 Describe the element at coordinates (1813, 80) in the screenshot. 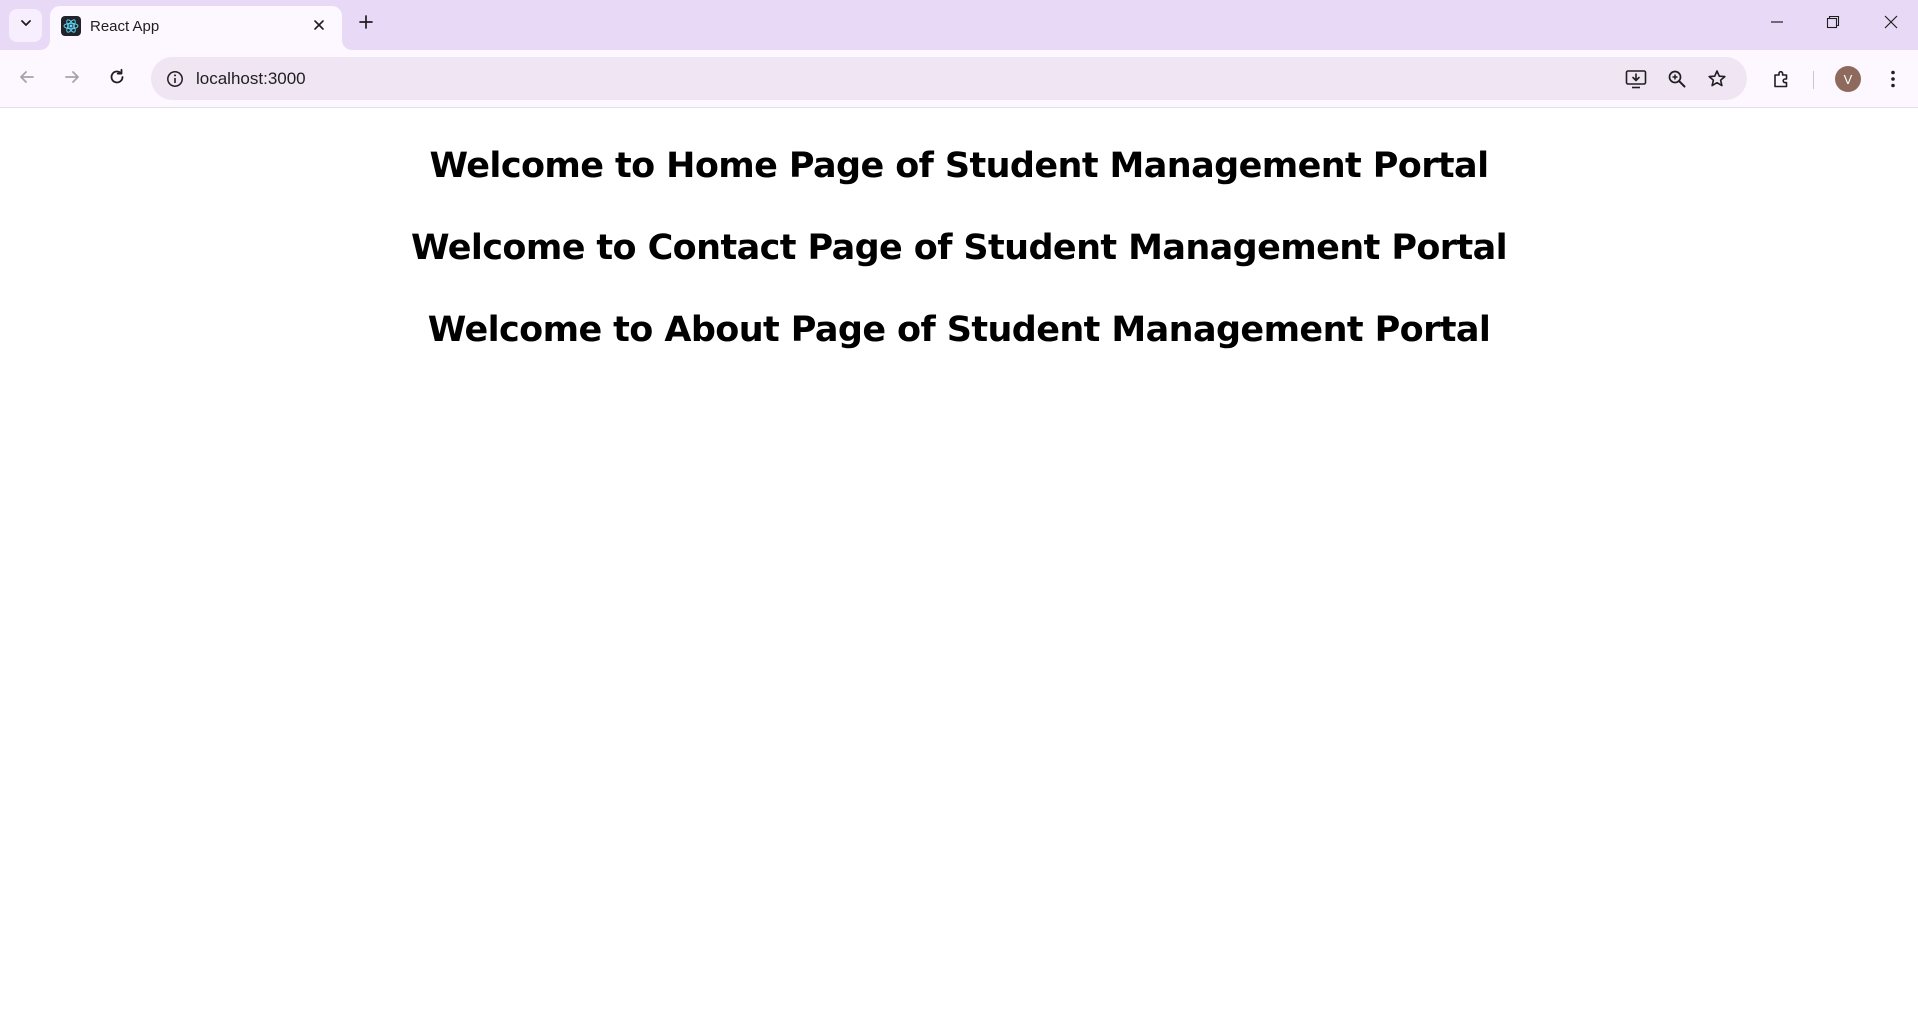

I see `toolbar-divider` at that location.